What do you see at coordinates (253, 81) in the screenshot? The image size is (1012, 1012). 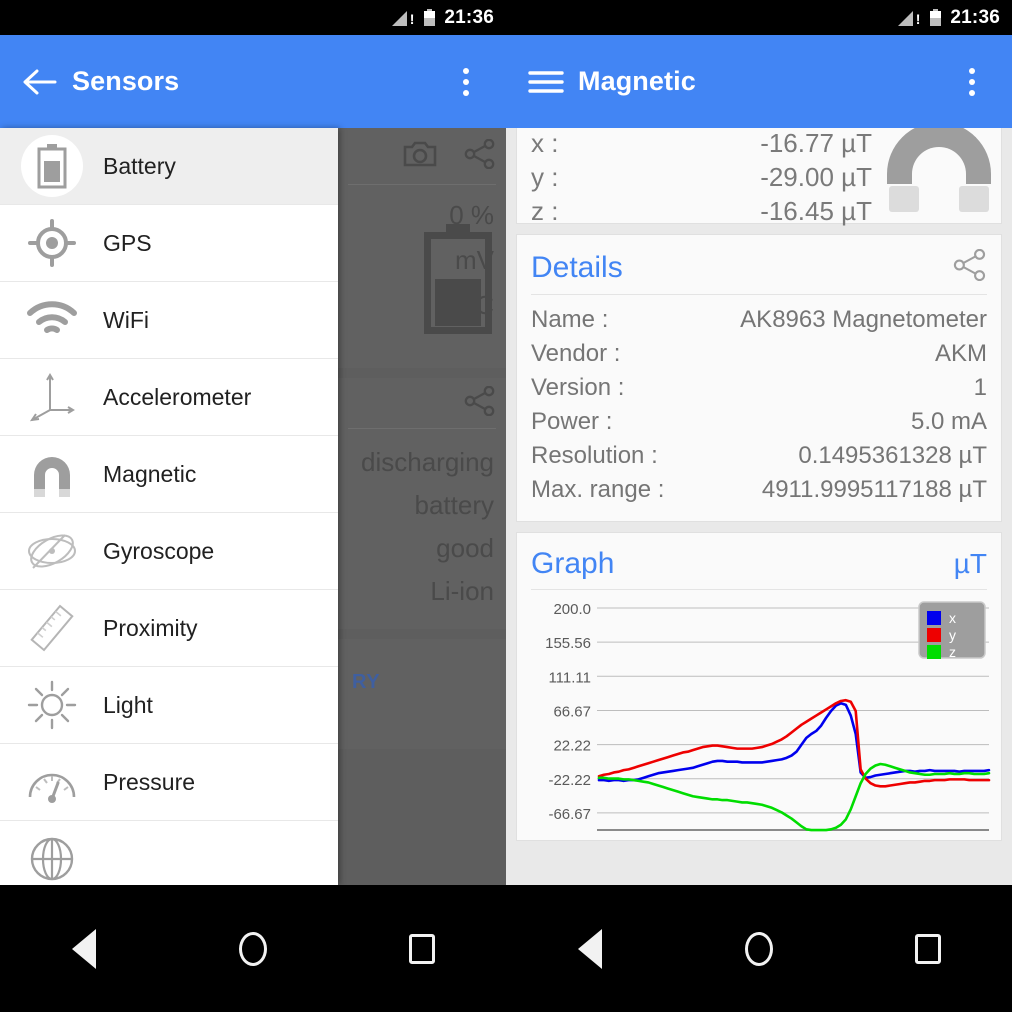 I see `app-bar-sensors: Sensors` at bounding box center [253, 81].